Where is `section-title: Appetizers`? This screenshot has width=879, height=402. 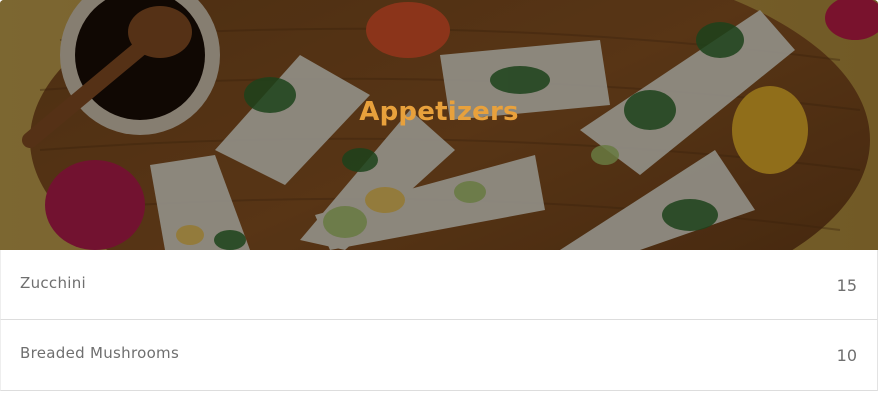
section-title: Appetizers is located at coordinates (439, 112).